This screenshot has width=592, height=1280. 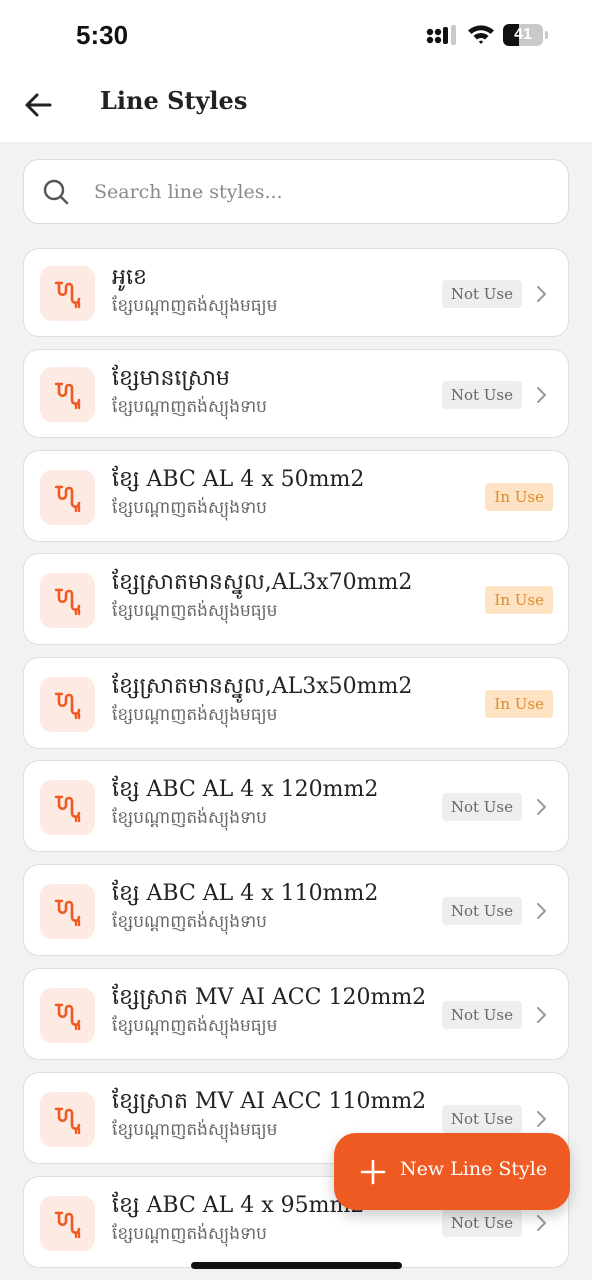 What do you see at coordinates (238, 479) in the screenshot?
I see `line-style-title: ខ្សែ ABC AL 4 x 50mm2` at bounding box center [238, 479].